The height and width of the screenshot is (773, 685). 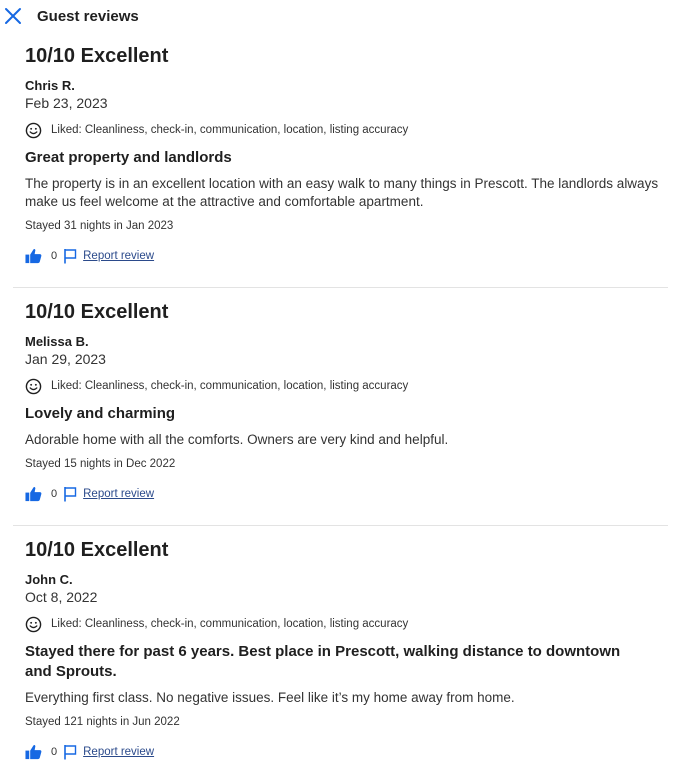 What do you see at coordinates (128, 157) in the screenshot?
I see `review-title: Great property and landlords` at bounding box center [128, 157].